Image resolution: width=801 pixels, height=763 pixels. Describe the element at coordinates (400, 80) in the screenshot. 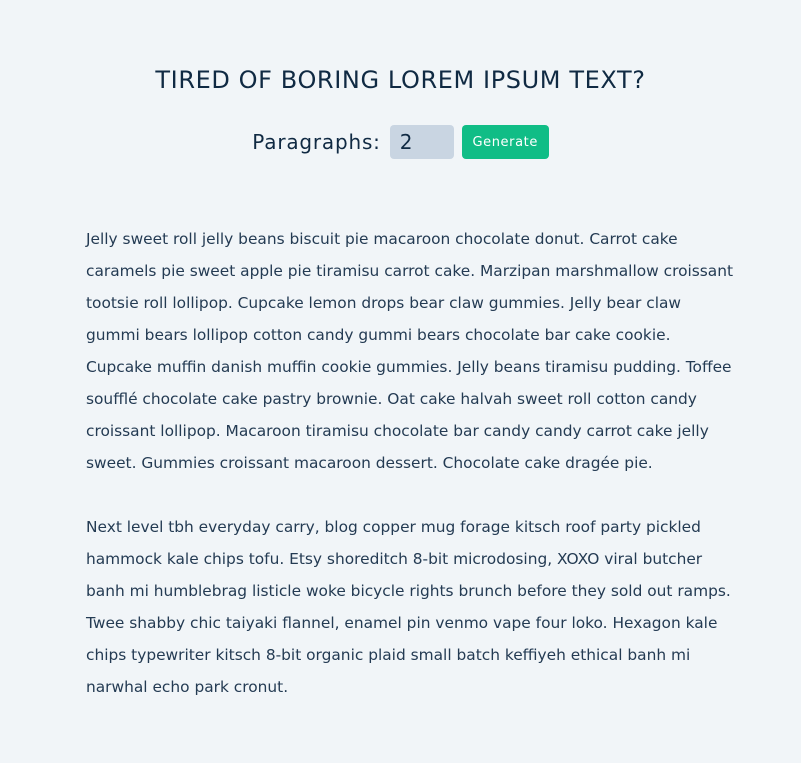

I see `page-title: TIRED OF BORING LOREM IPSUM TEXT?` at that location.